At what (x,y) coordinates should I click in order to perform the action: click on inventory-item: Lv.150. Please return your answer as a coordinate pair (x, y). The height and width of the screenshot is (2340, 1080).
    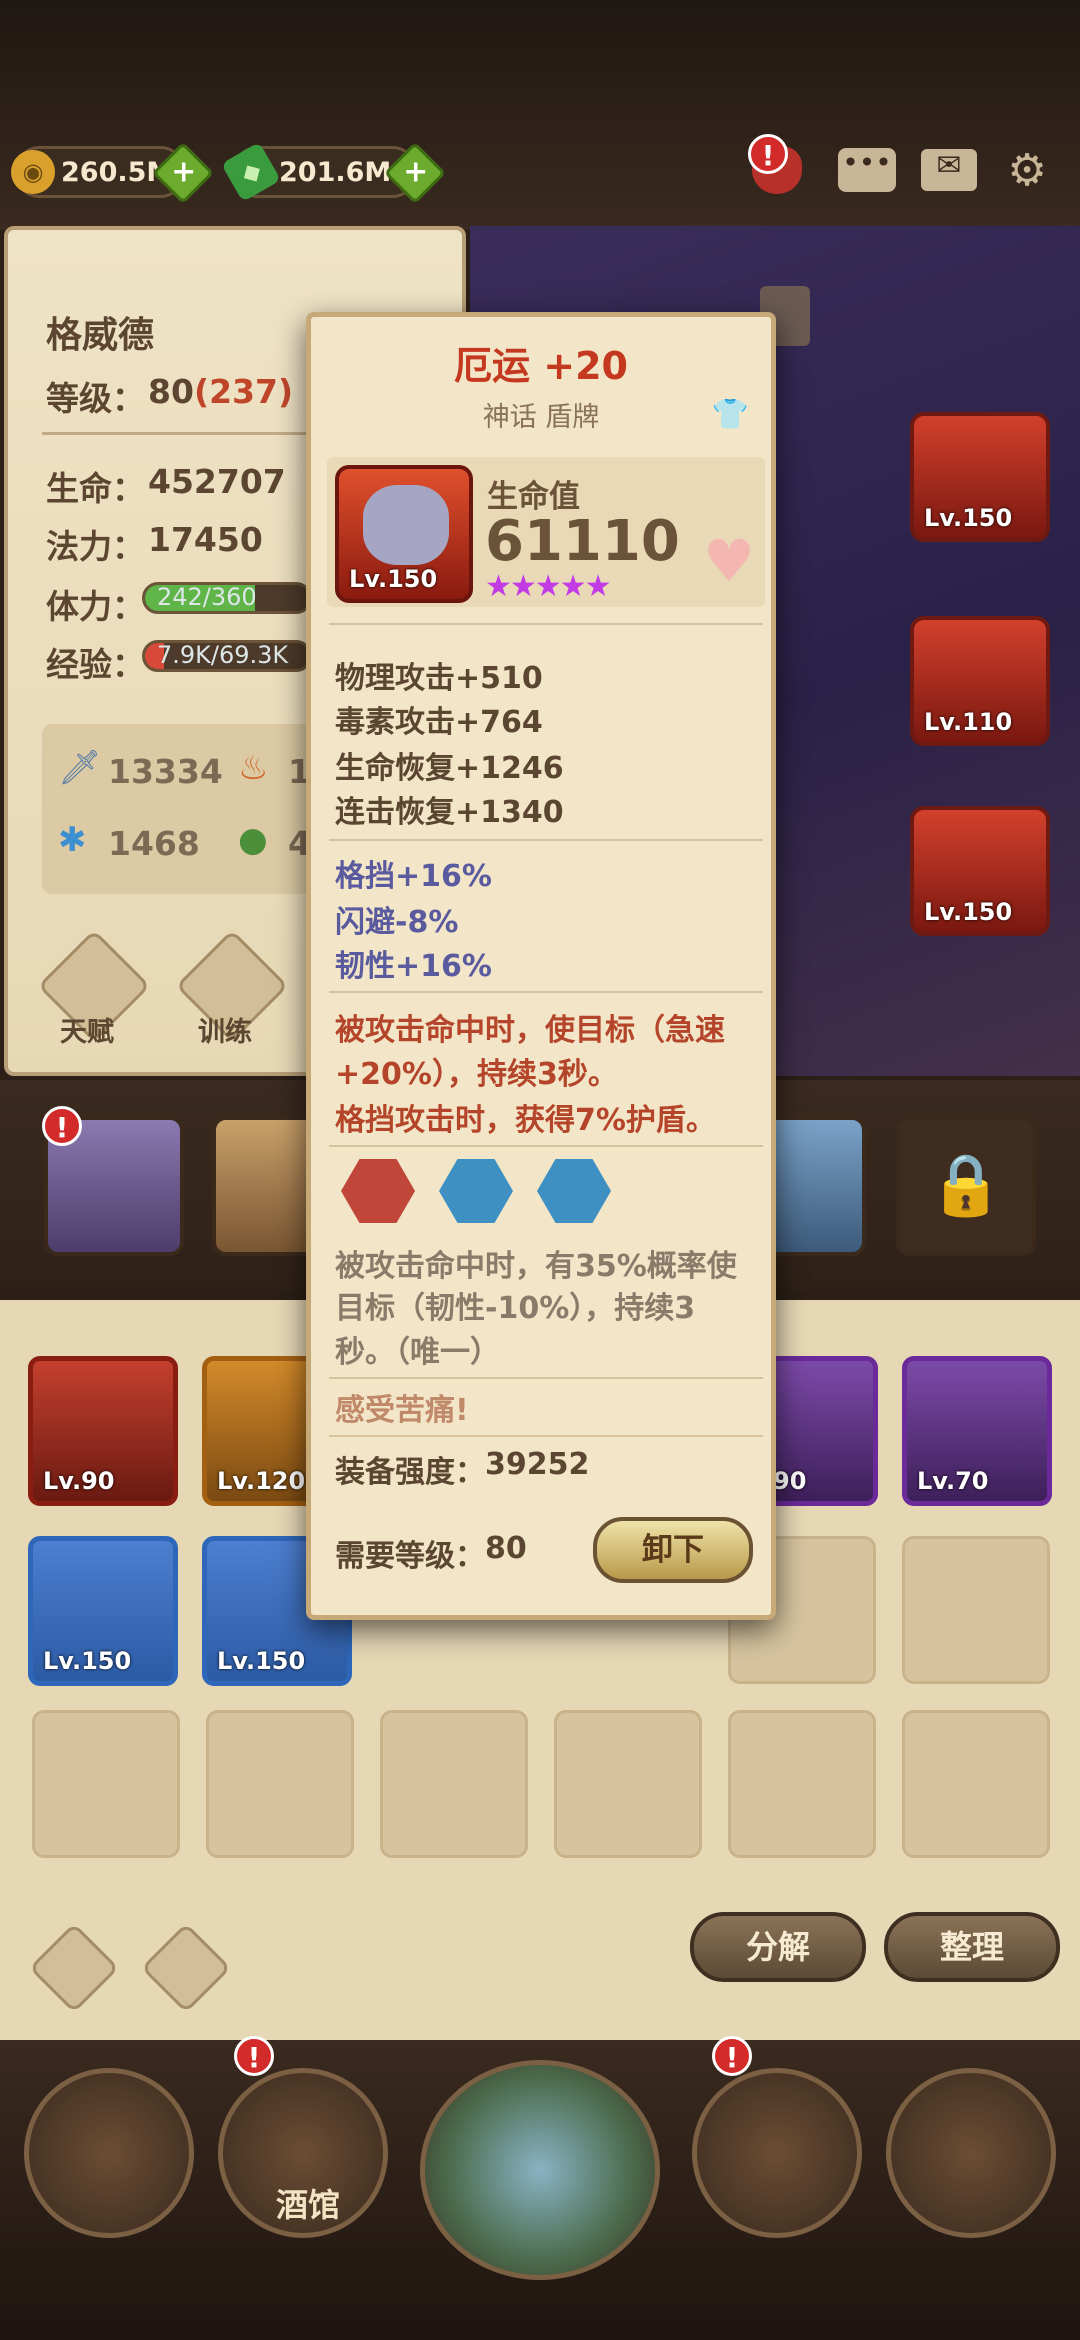
    Looking at the image, I should click on (103, 1611).